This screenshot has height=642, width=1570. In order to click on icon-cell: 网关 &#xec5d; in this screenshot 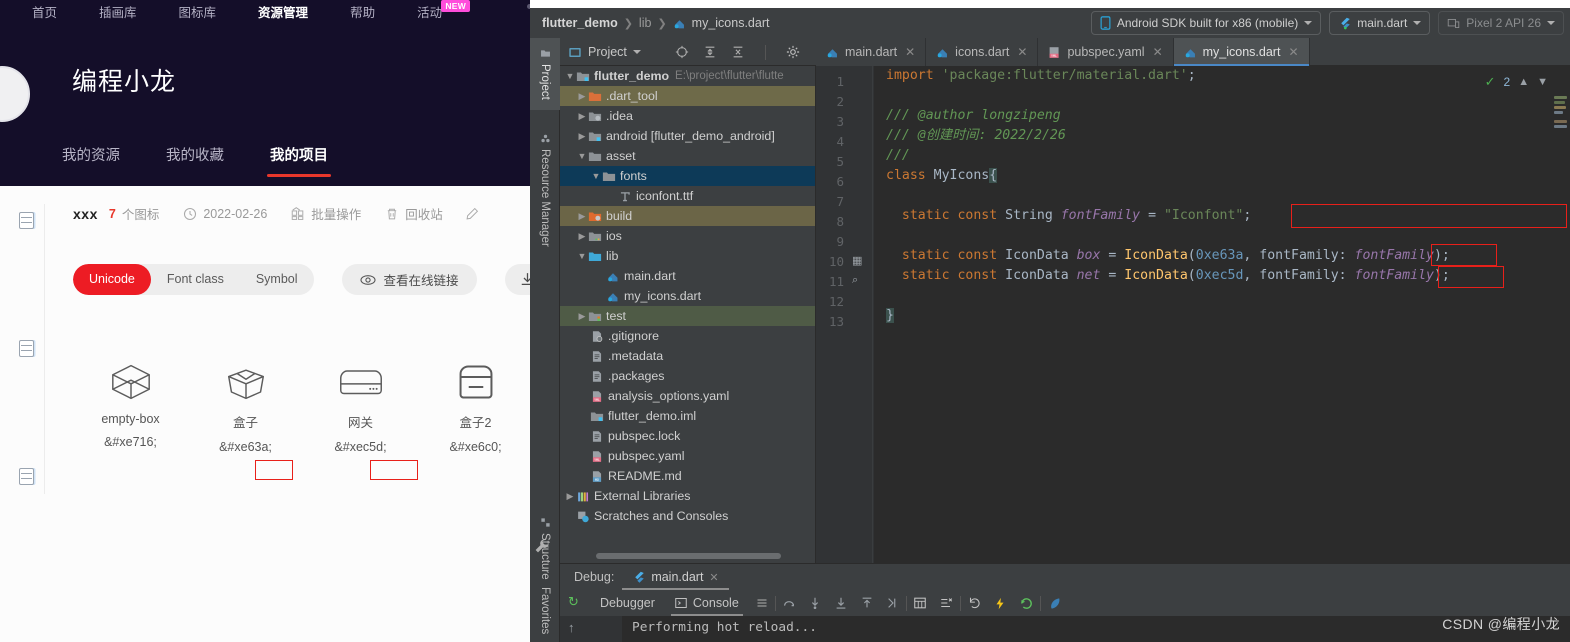, I will do `click(360, 405)`.